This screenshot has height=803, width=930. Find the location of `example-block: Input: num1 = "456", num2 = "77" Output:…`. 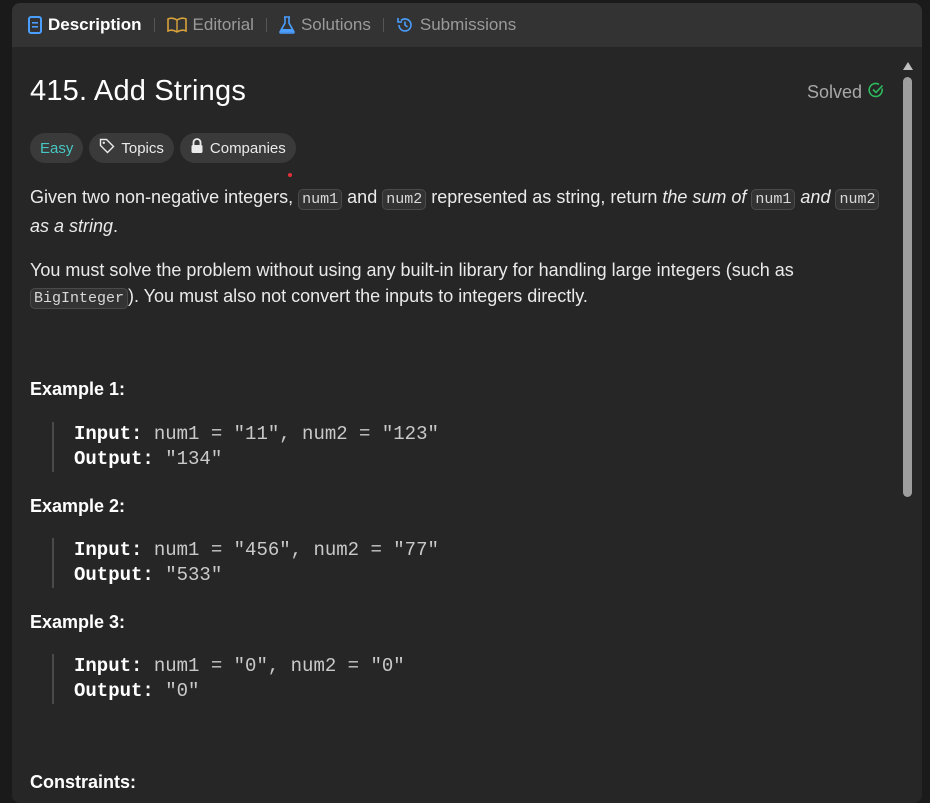

example-block: Input: num1 = "456", num2 = "77" Output:… is located at coordinates (245, 563).